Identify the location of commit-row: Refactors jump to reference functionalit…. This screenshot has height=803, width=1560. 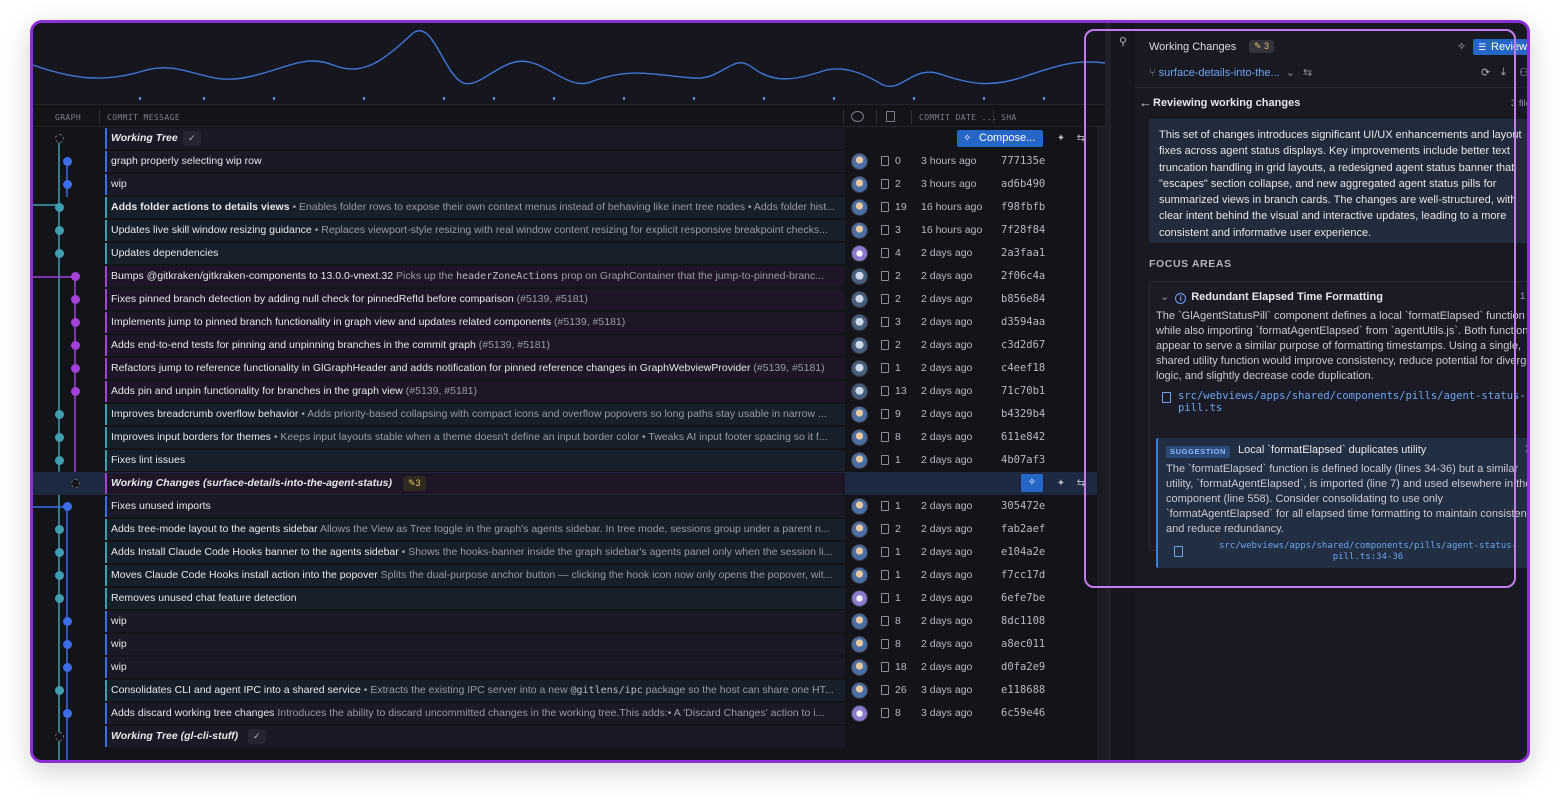
(569, 368).